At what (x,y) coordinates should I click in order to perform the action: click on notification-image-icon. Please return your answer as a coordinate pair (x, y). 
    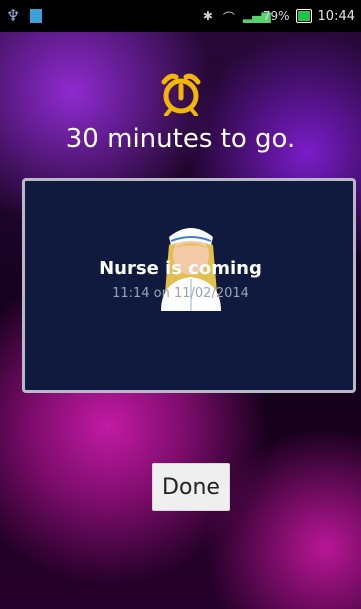
    Looking at the image, I should click on (36, 16).